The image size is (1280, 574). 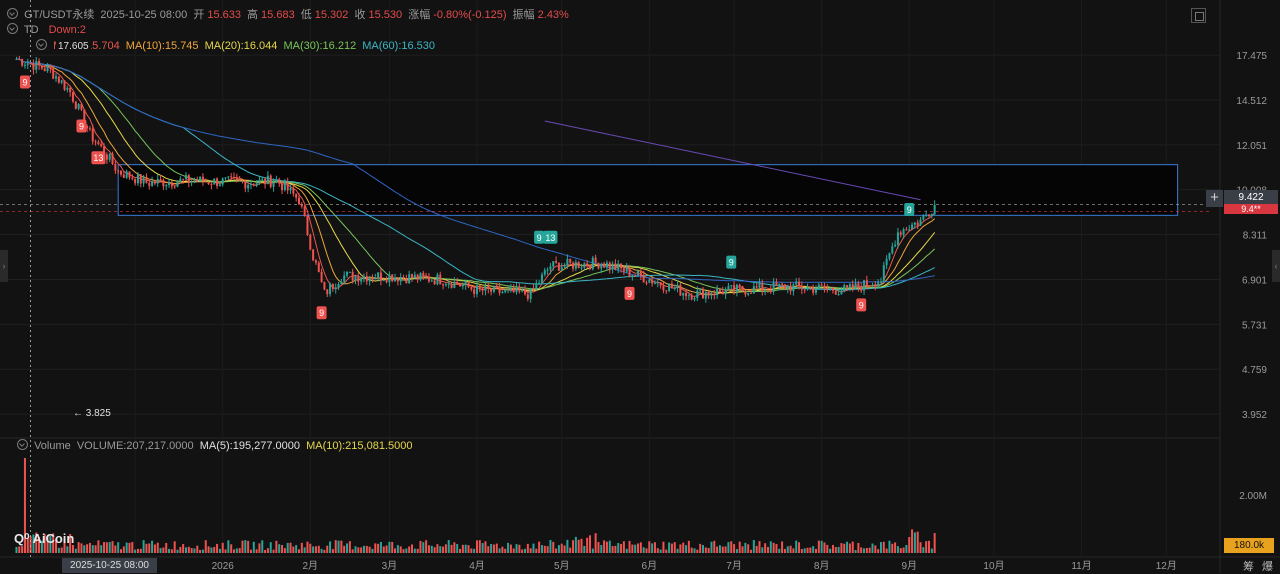 What do you see at coordinates (12, 28) in the screenshot?
I see `td-collapse-icon` at bounding box center [12, 28].